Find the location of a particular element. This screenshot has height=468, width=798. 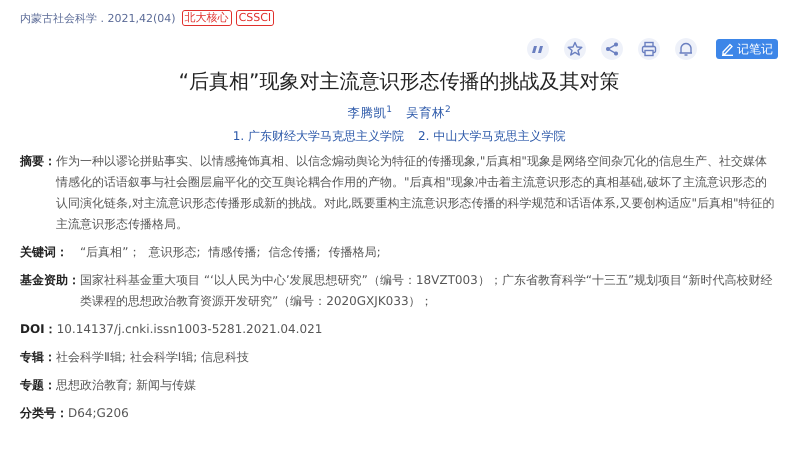

affiliation-link: 1. 广东财经大学马克思主义学院 is located at coordinates (318, 137).